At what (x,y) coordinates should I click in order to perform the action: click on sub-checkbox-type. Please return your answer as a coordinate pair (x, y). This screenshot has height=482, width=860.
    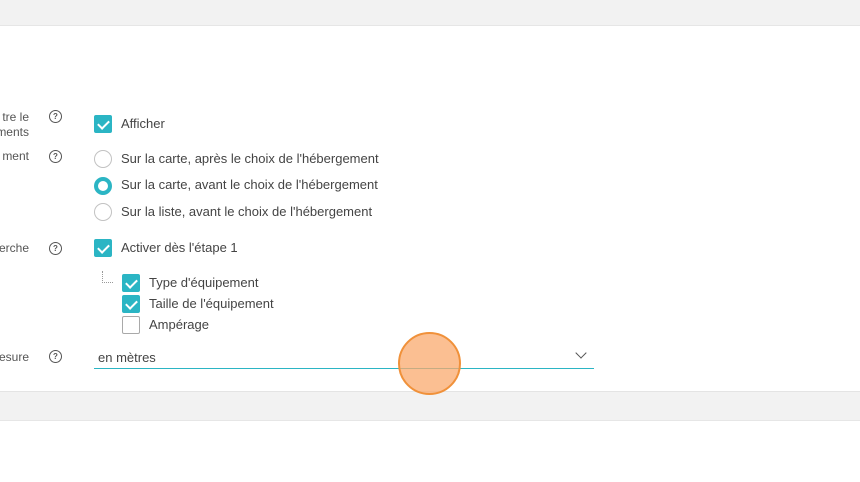
    Looking at the image, I should click on (131, 283).